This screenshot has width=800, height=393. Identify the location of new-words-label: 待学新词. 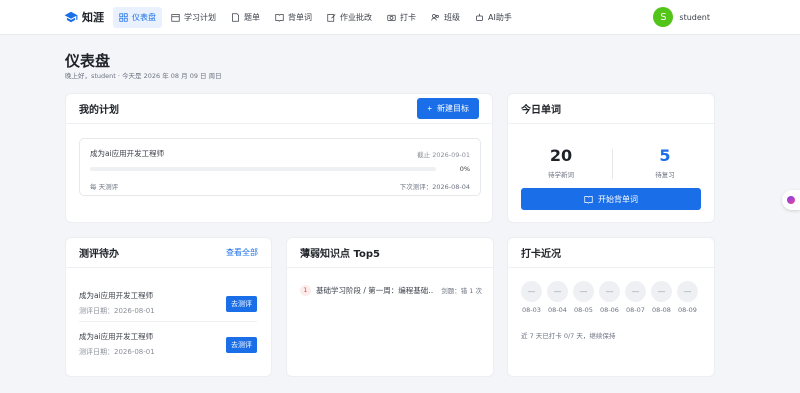
(561, 175).